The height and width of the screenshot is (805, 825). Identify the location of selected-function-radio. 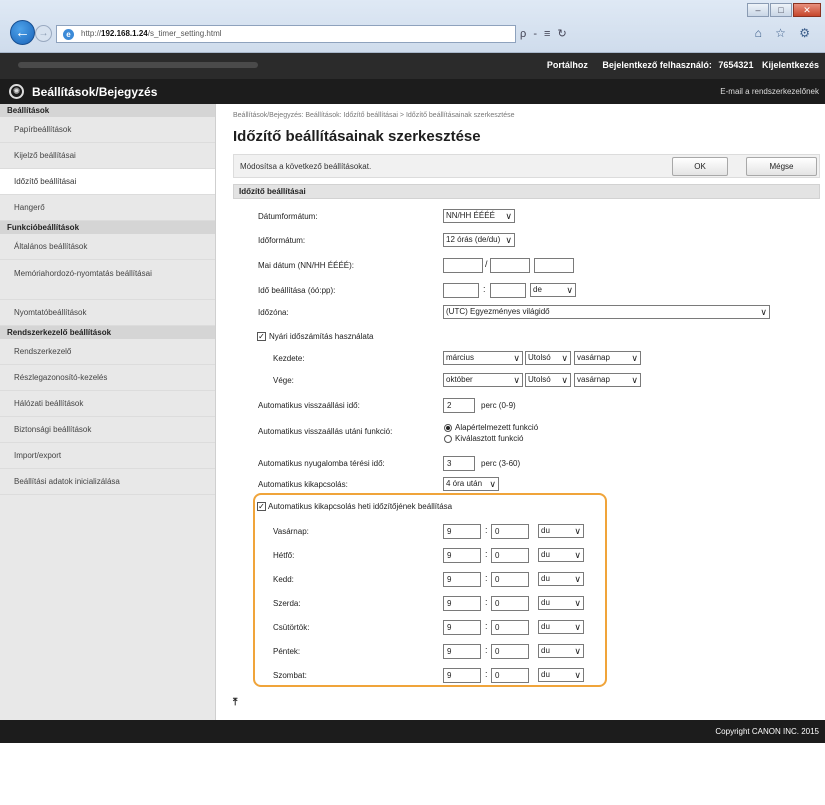
(448, 439).